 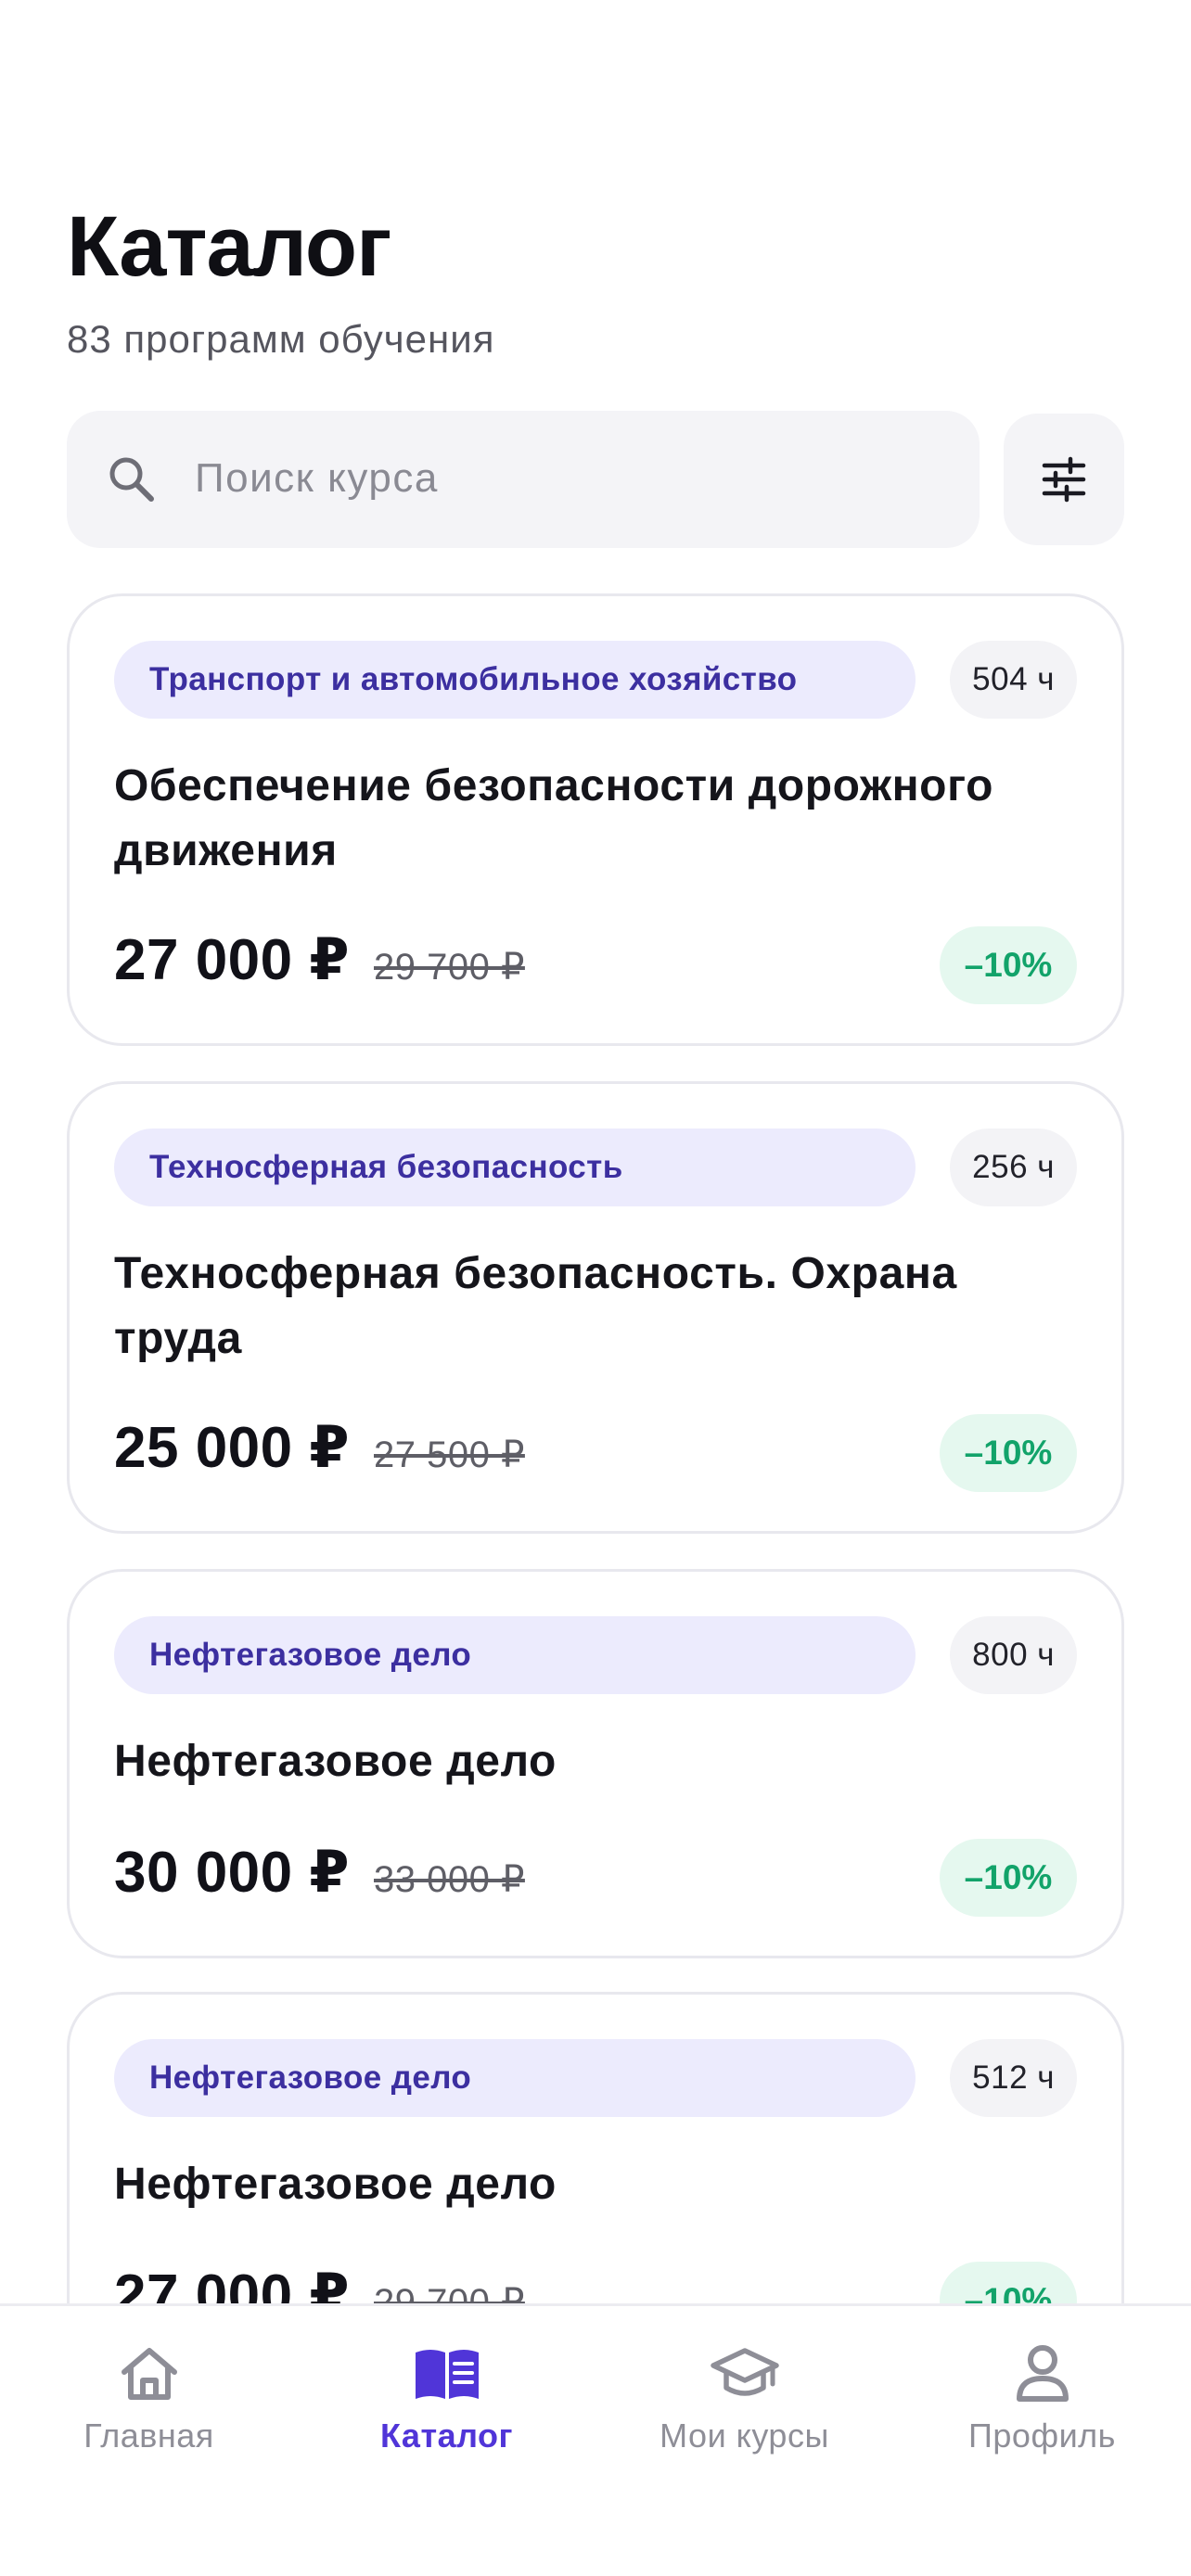 I want to click on filter-button, so click(x=1064, y=479).